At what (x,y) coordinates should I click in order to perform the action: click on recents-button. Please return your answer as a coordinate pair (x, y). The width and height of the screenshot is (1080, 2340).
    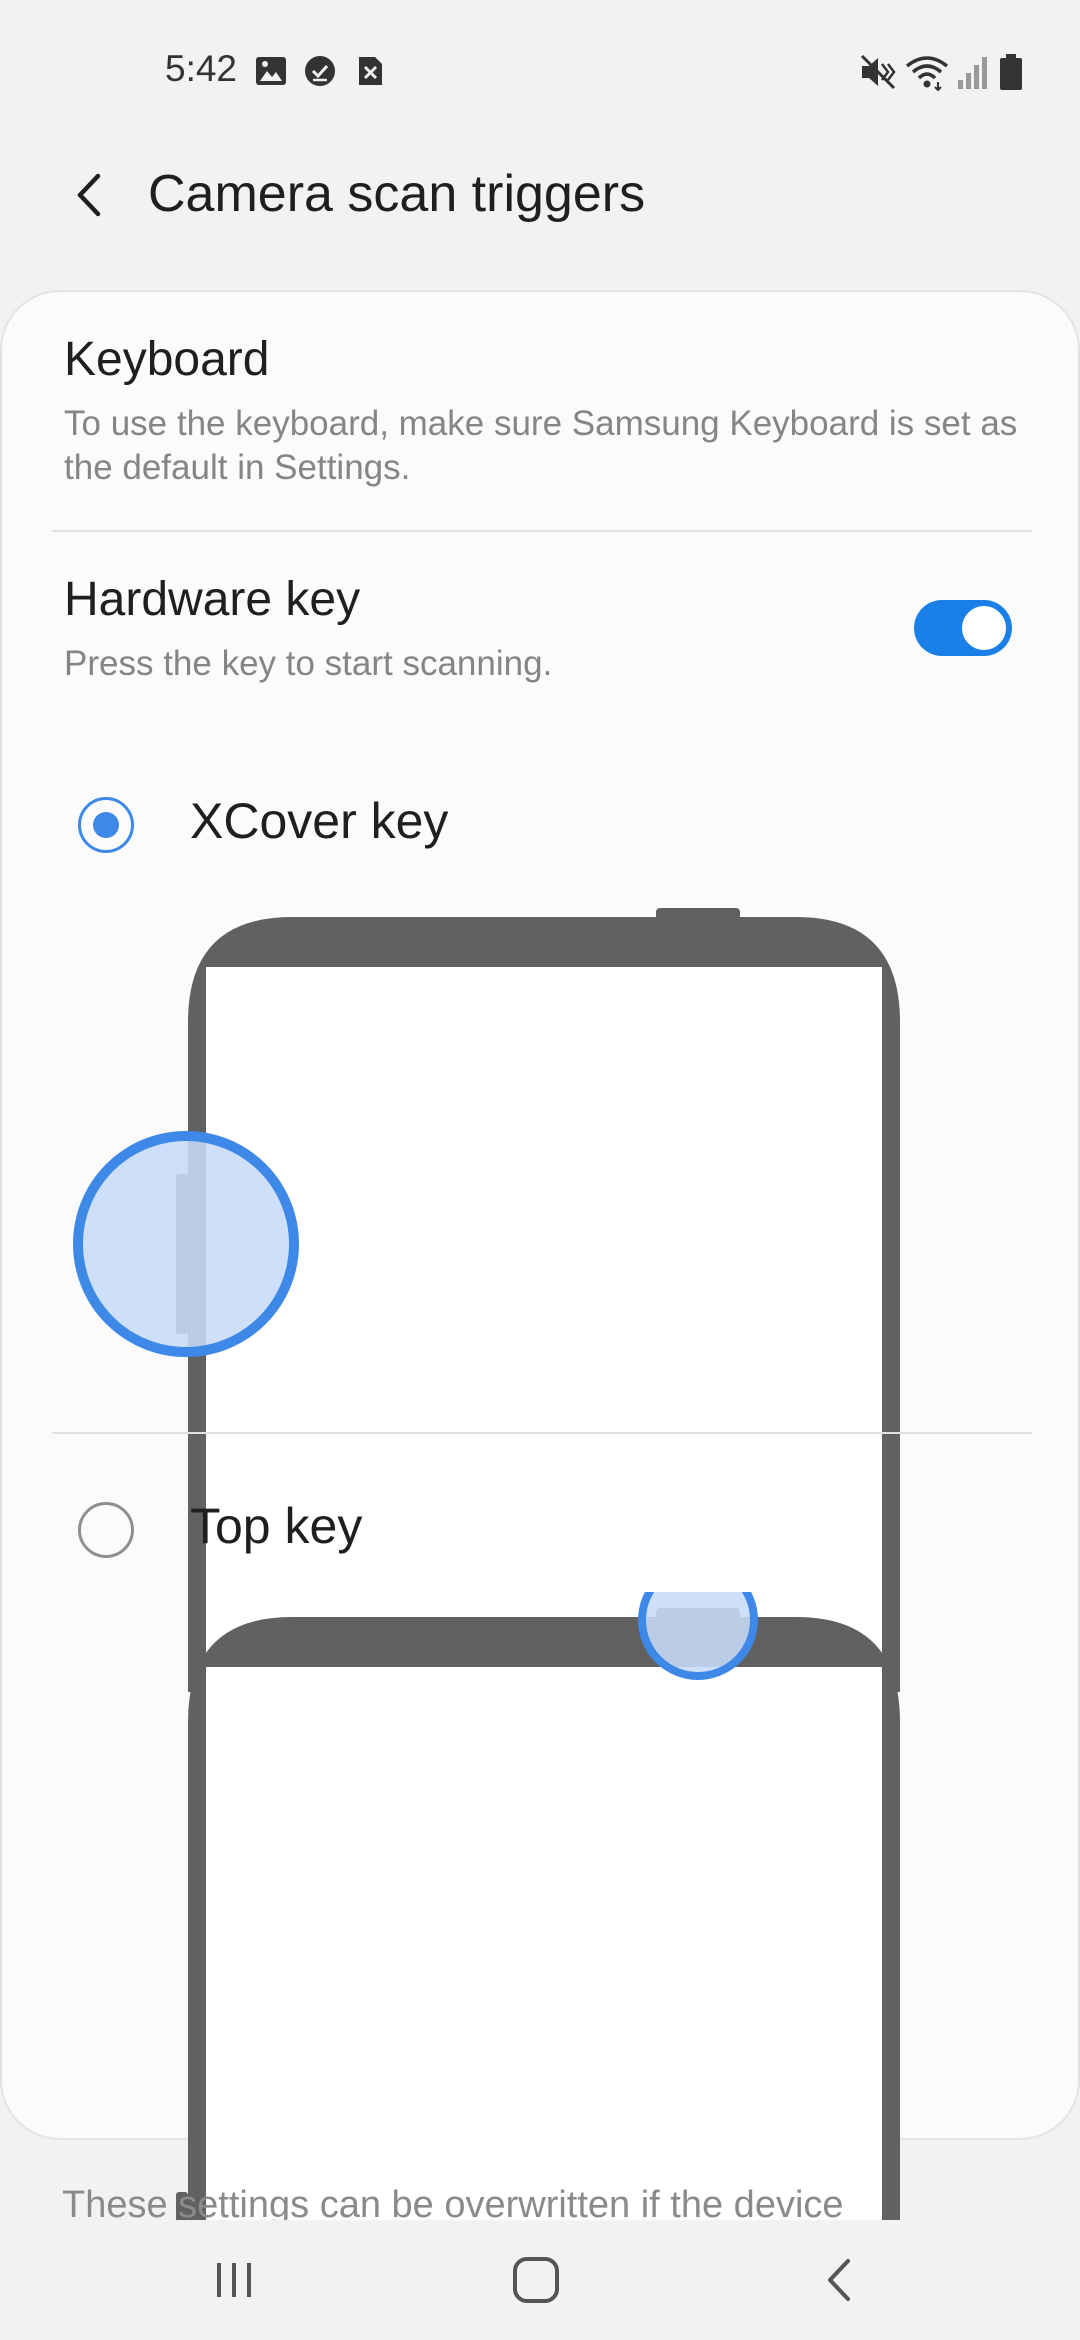
    Looking at the image, I should click on (234, 2280).